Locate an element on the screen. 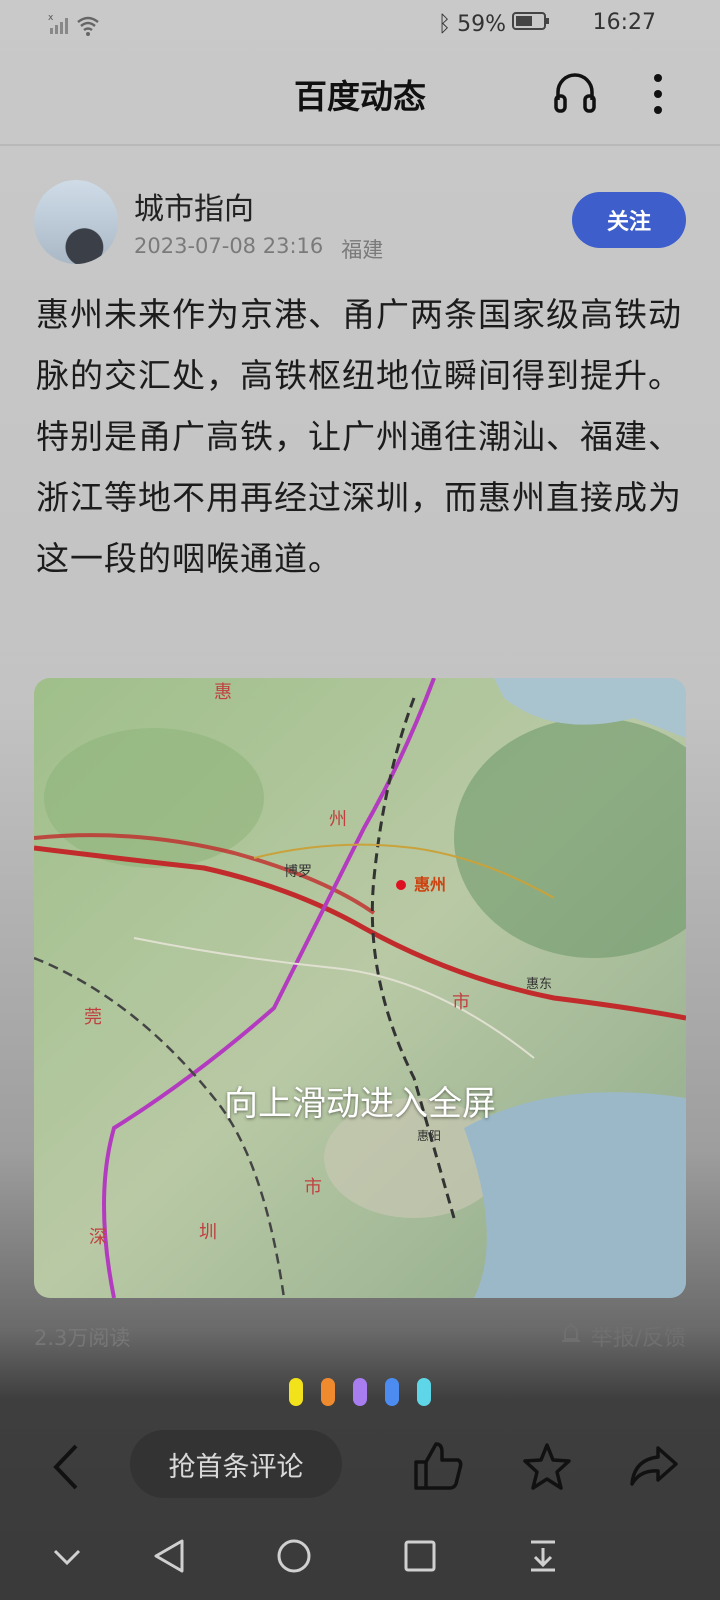 This screenshot has height=1600, width=720. battery-percent: 59% is located at coordinates (481, 24).